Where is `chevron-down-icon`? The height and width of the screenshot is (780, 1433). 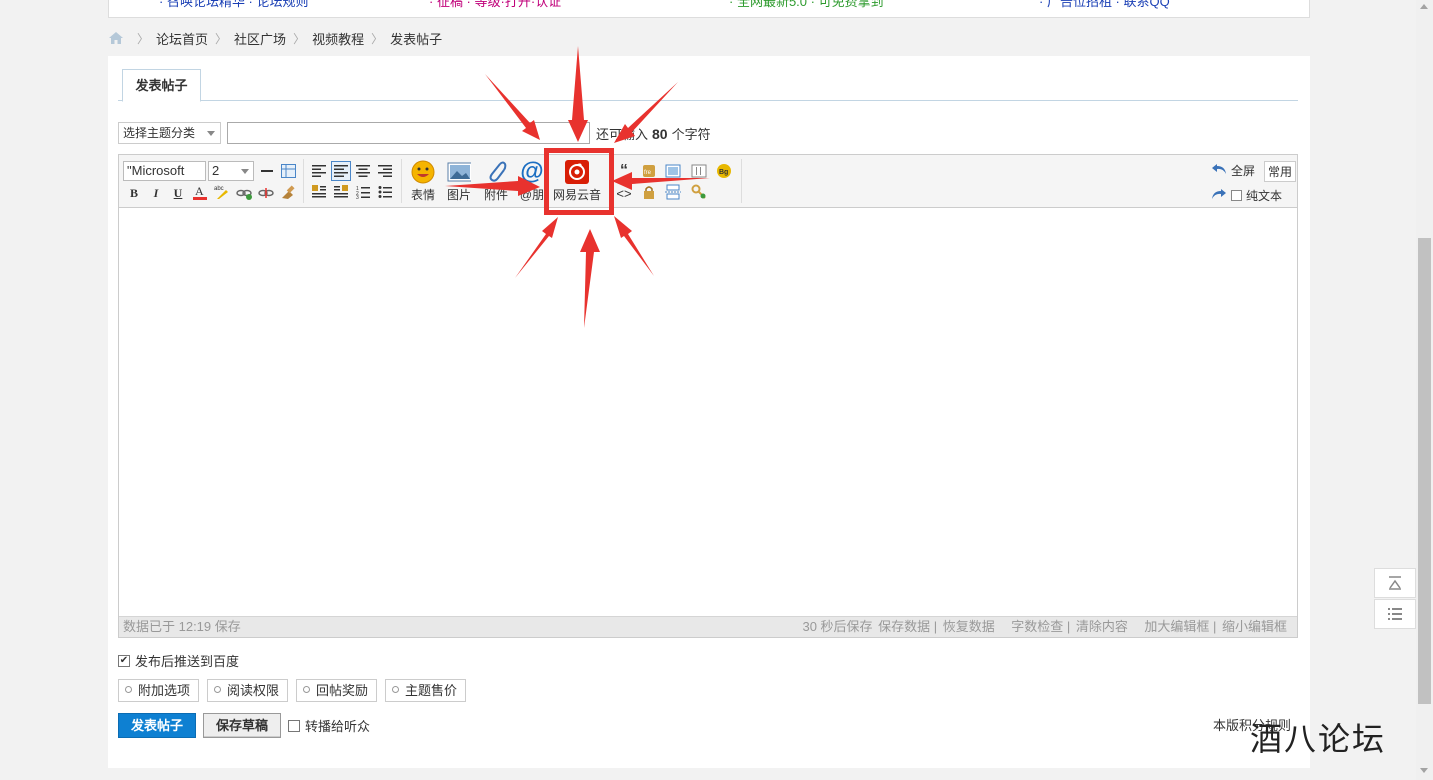
chevron-down-icon is located at coordinates (211, 133).